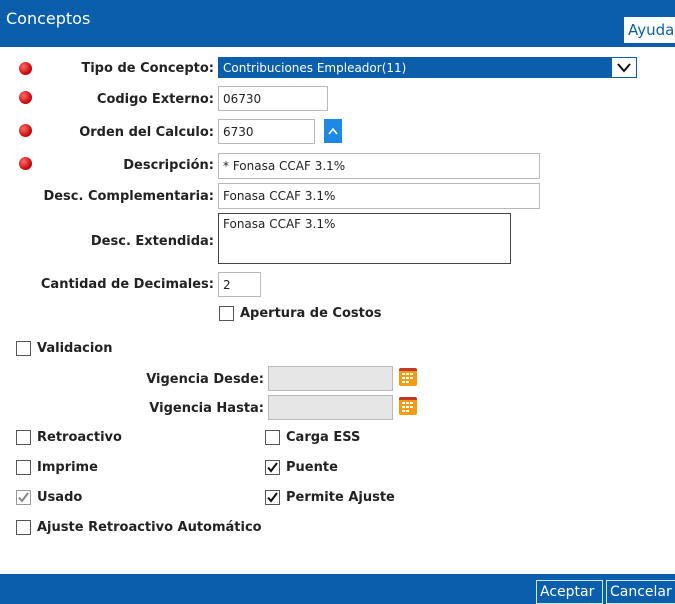 This screenshot has height=604, width=675. I want to click on chevron-up-icon, so click(333, 130).